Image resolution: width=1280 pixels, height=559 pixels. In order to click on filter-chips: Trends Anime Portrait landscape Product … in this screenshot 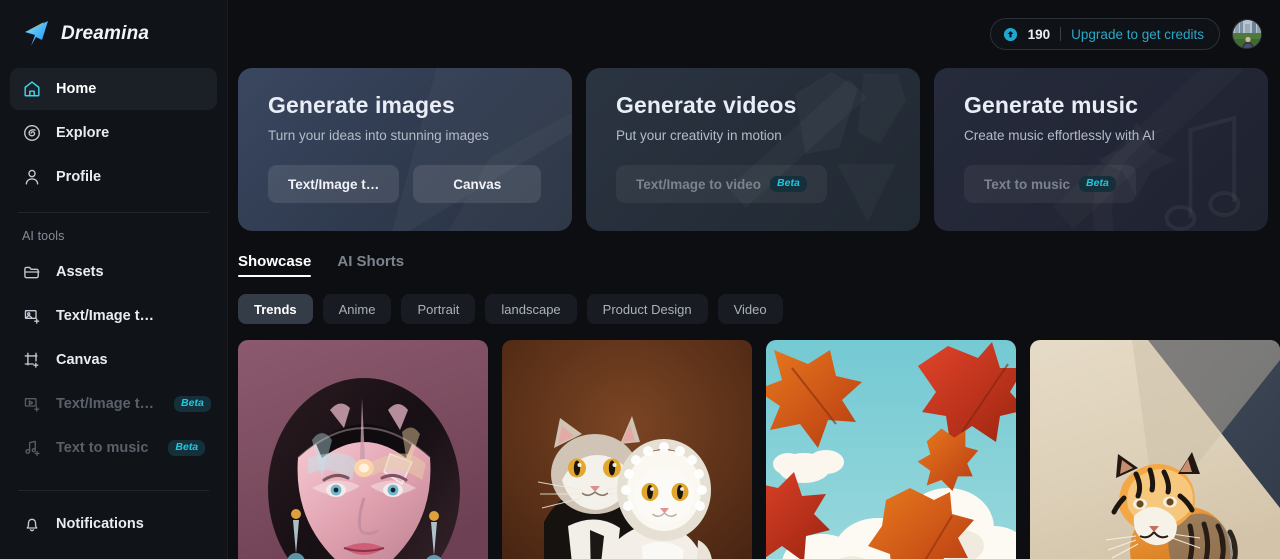, I will do `click(754, 300)`.